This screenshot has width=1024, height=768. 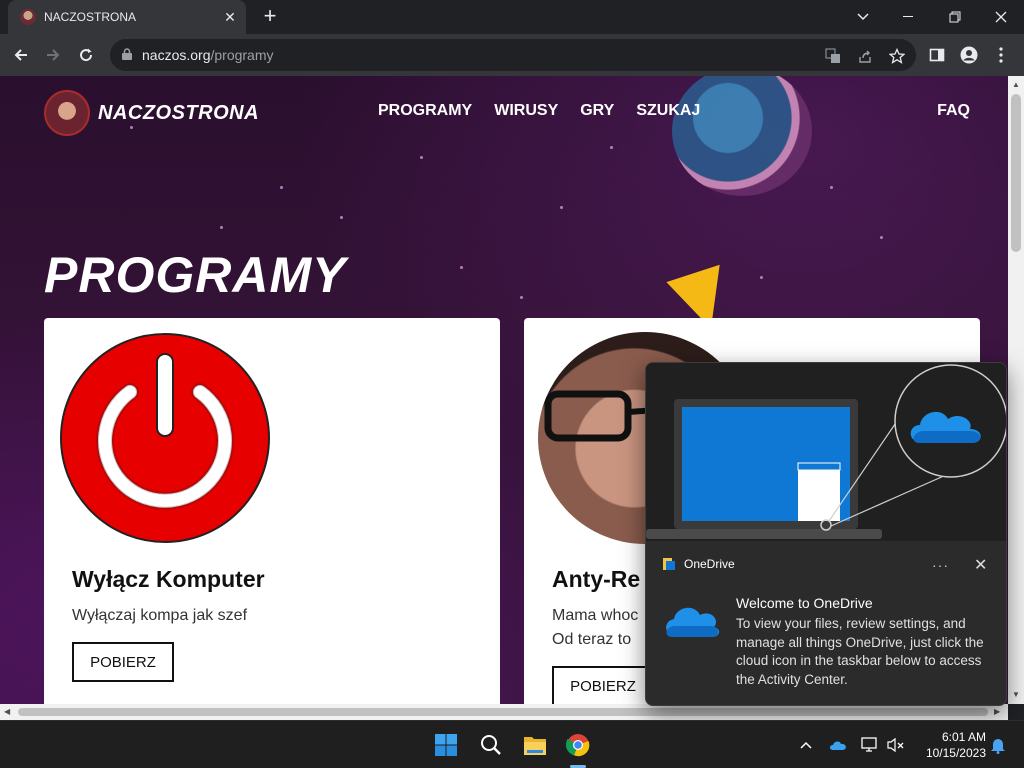 I want to click on planet-decoration, so click(x=742, y=136).